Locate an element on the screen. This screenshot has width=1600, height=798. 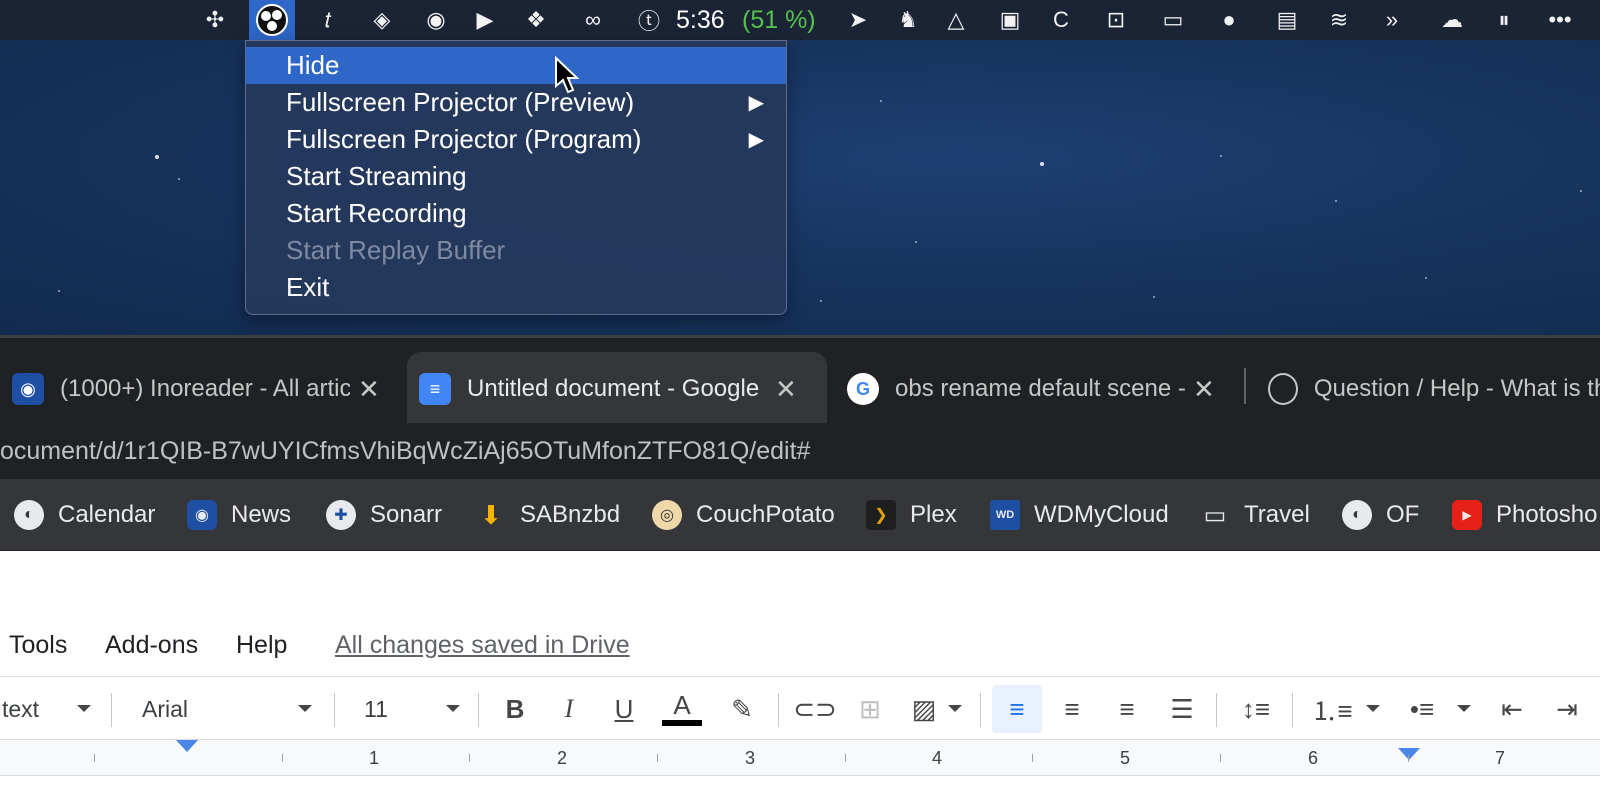
menu-item-fullscreen-program: Fullscreen Projector (Program) ▶ is located at coordinates (516, 139).